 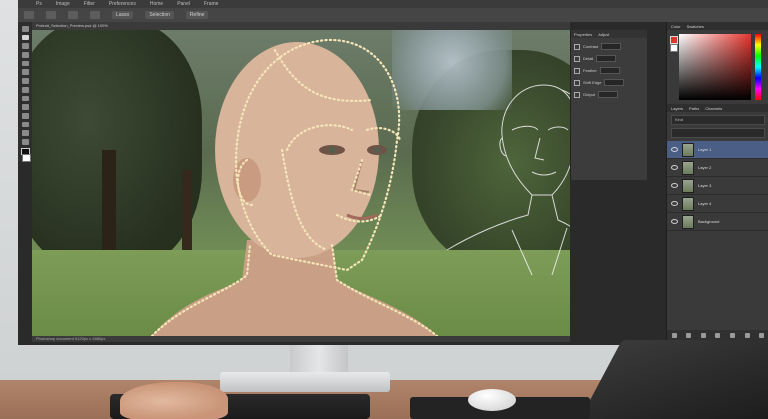 I want to click on zoom-tool-icon, so click(x=25, y=141).